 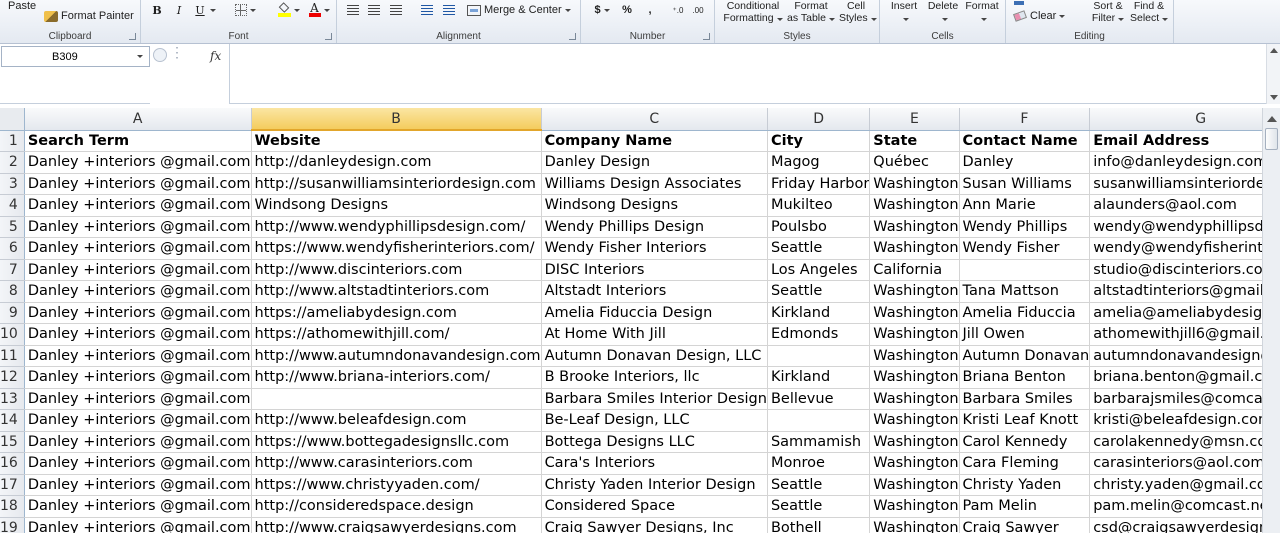 What do you see at coordinates (1025, 313) in the screenshot?
I see `grid-cell: Amelia Fiduccia` at bounding box center [1025, 313].